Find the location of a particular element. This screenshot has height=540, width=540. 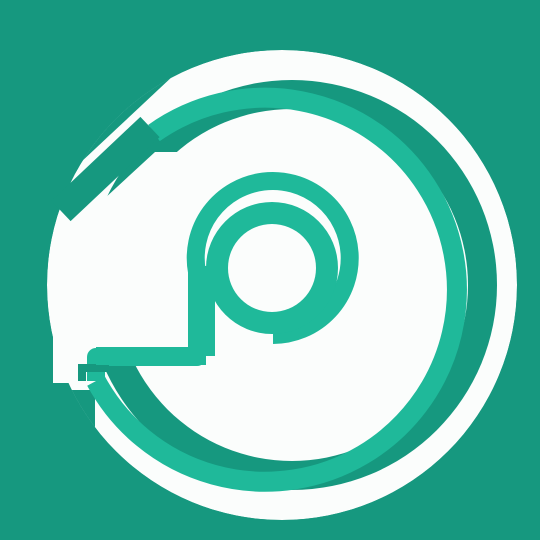

center-ring is located at coordinates (272, 268).